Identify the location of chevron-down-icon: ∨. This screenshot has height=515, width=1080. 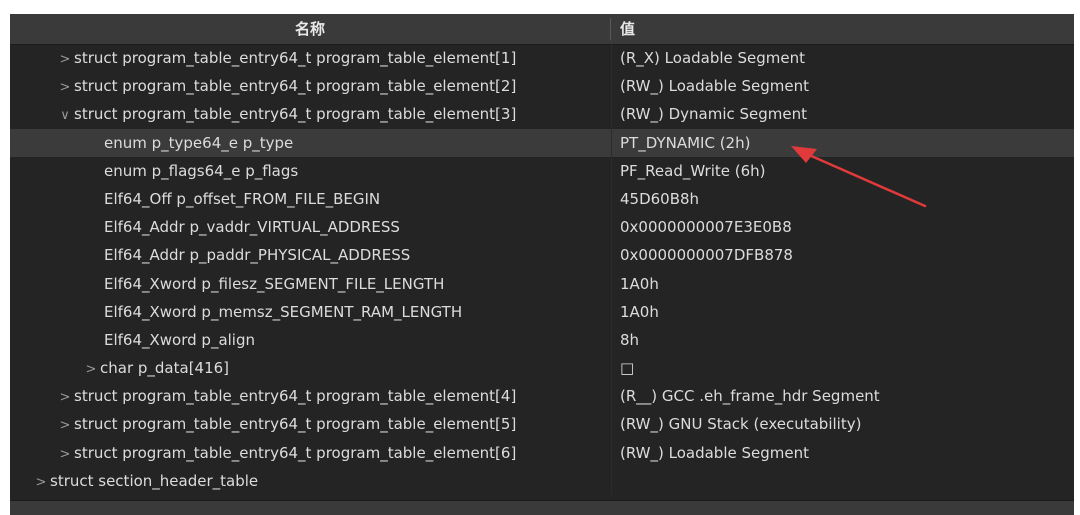
(65, 115).